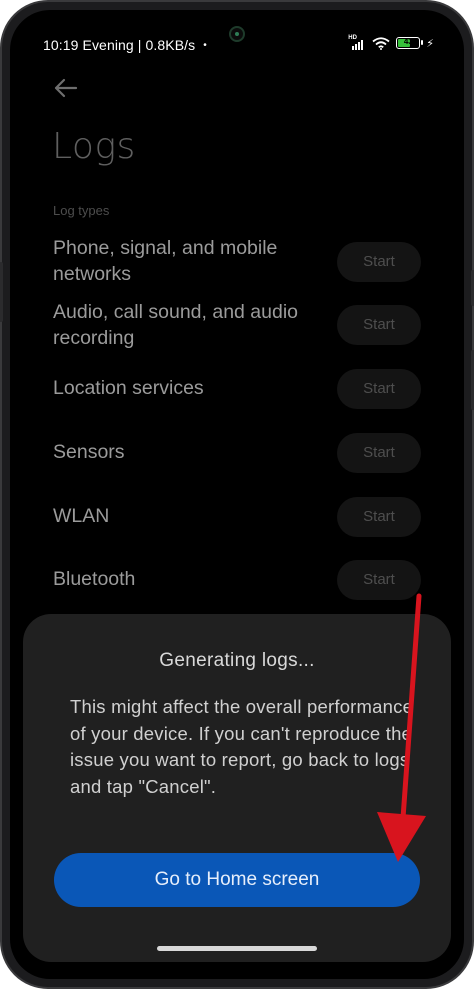  I want to click on signal-icon: HD, so click(357, 42).